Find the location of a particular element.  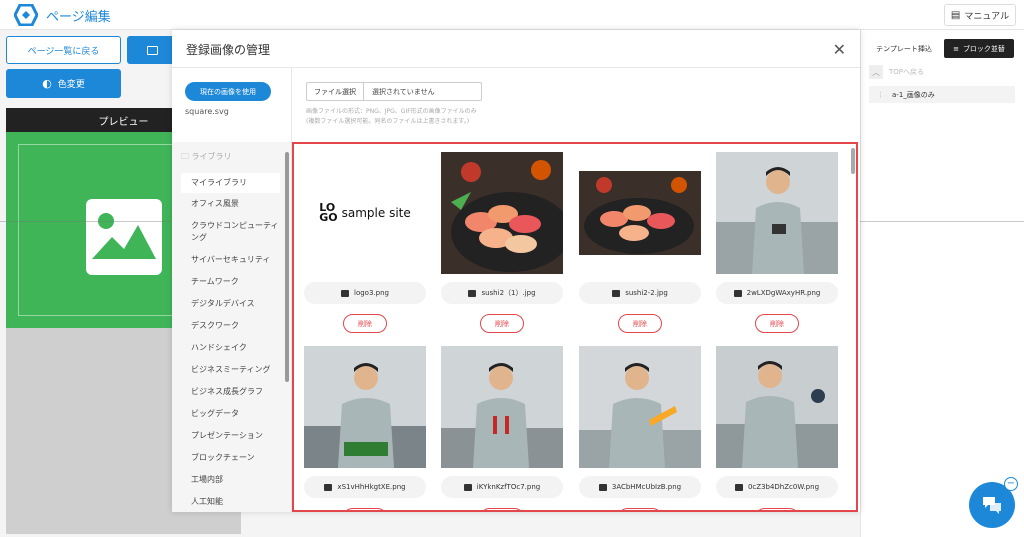

library-item: サイバーセキュリティ is located at coordinates (230, 260).